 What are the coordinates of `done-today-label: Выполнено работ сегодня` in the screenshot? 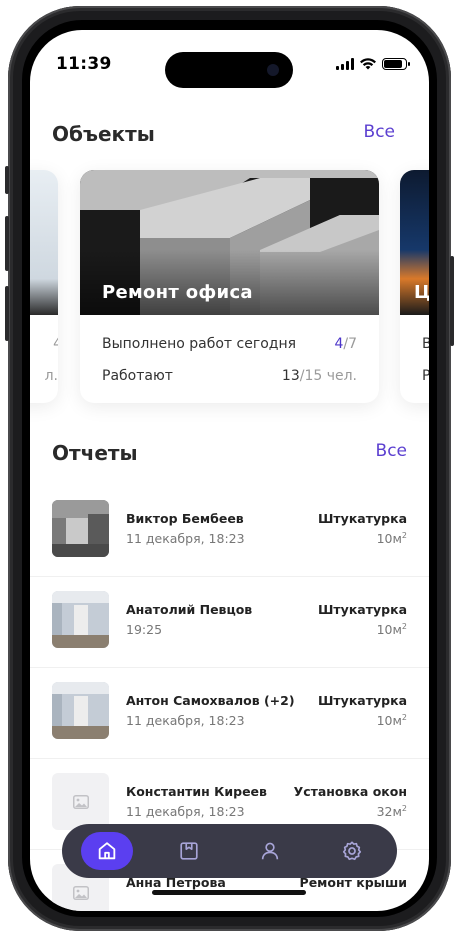 It's located at (199, 344).